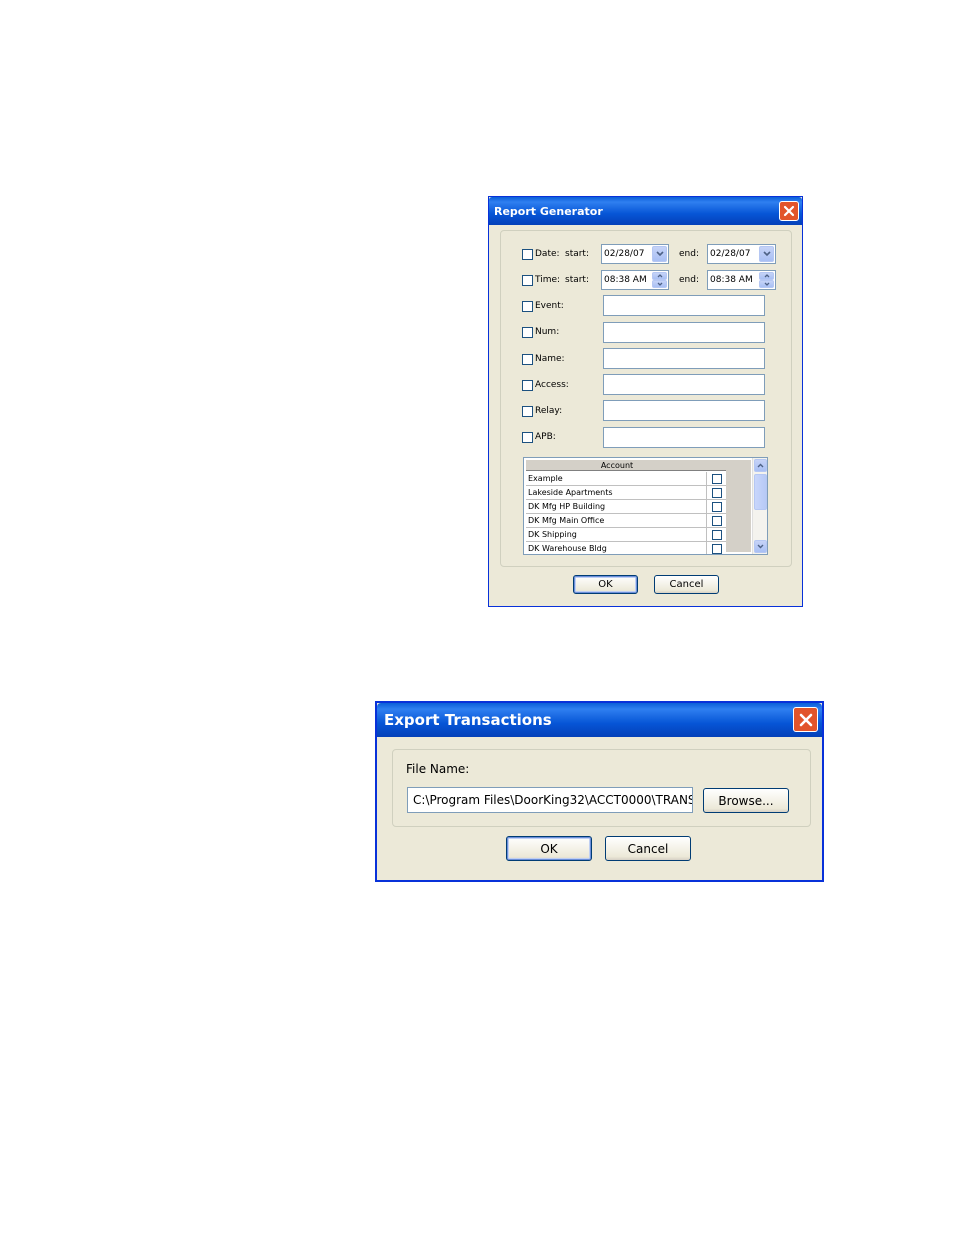 This screenshot has height=1235, width=954. I want to click on account-row: Lakeside Apartments, so click(626, 493).